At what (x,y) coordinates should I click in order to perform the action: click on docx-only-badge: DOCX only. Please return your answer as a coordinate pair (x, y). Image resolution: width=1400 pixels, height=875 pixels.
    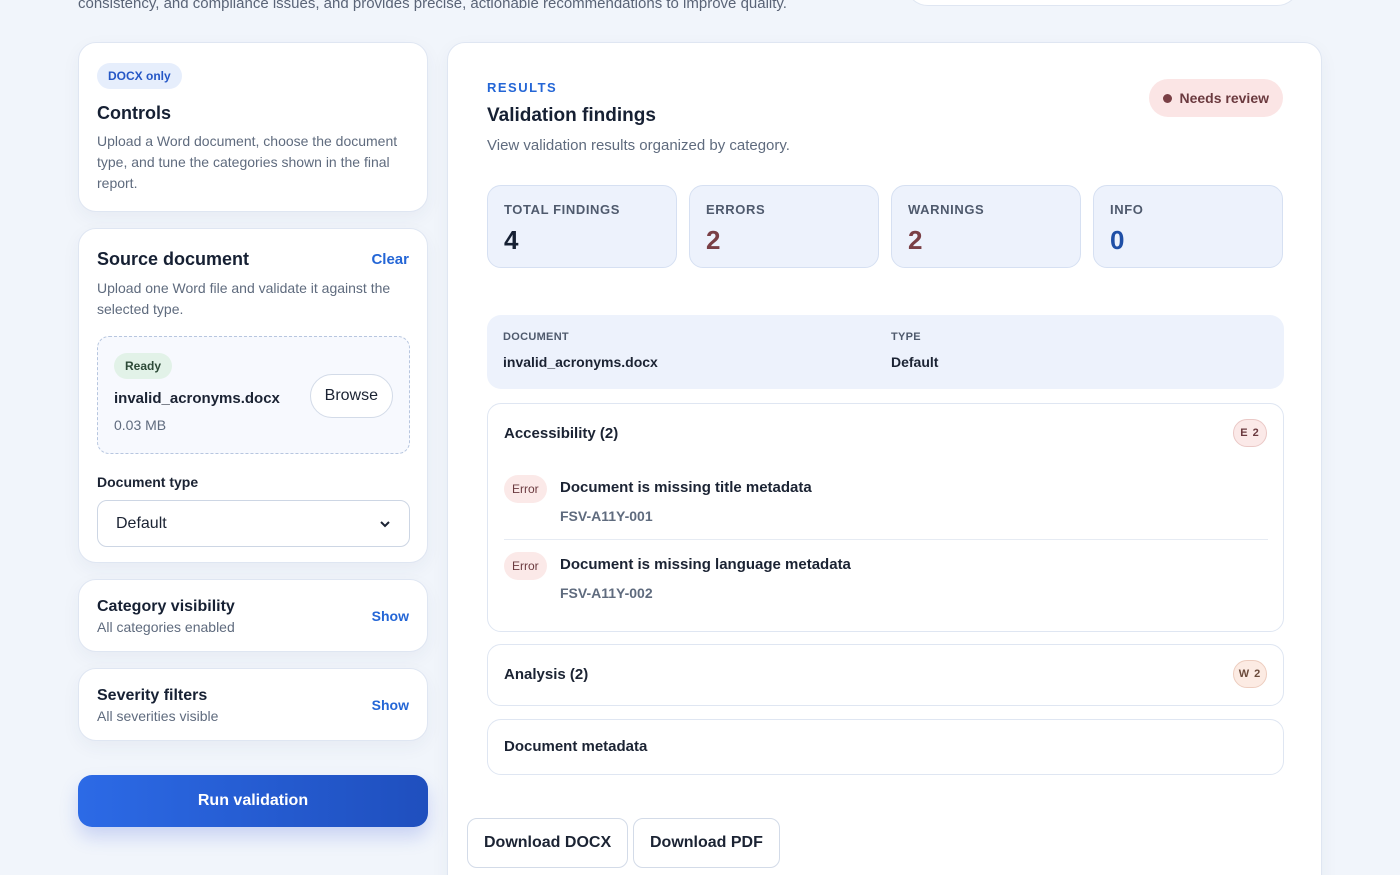
    Looking at the image, I should click on (139, 76).